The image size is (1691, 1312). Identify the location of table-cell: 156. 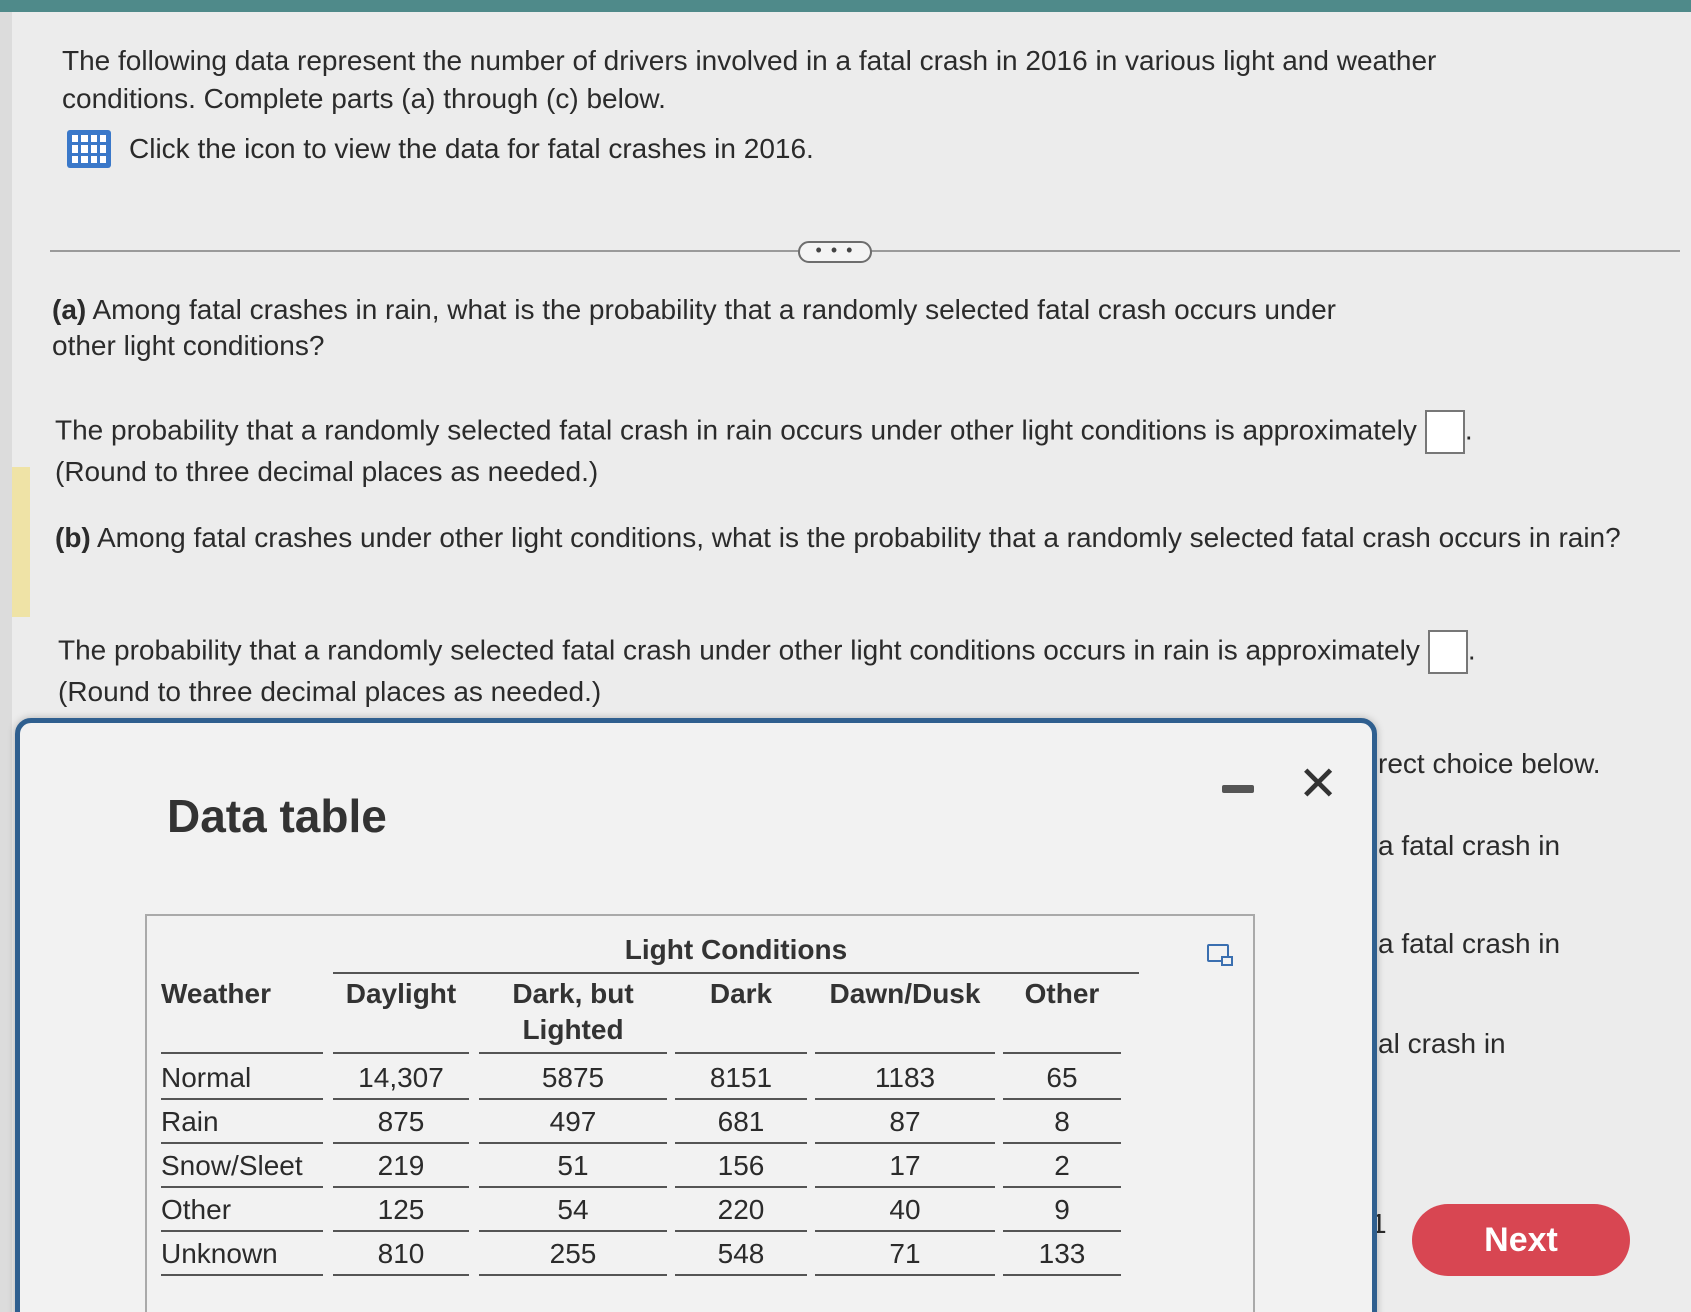
(741, 1165).